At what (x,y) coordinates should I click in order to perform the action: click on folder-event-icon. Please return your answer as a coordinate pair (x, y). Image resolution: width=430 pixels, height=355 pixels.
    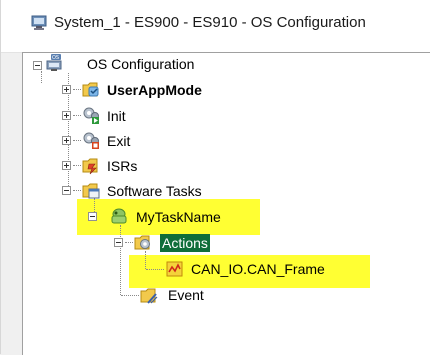
    Looking at the image, I should click on (149, 296).